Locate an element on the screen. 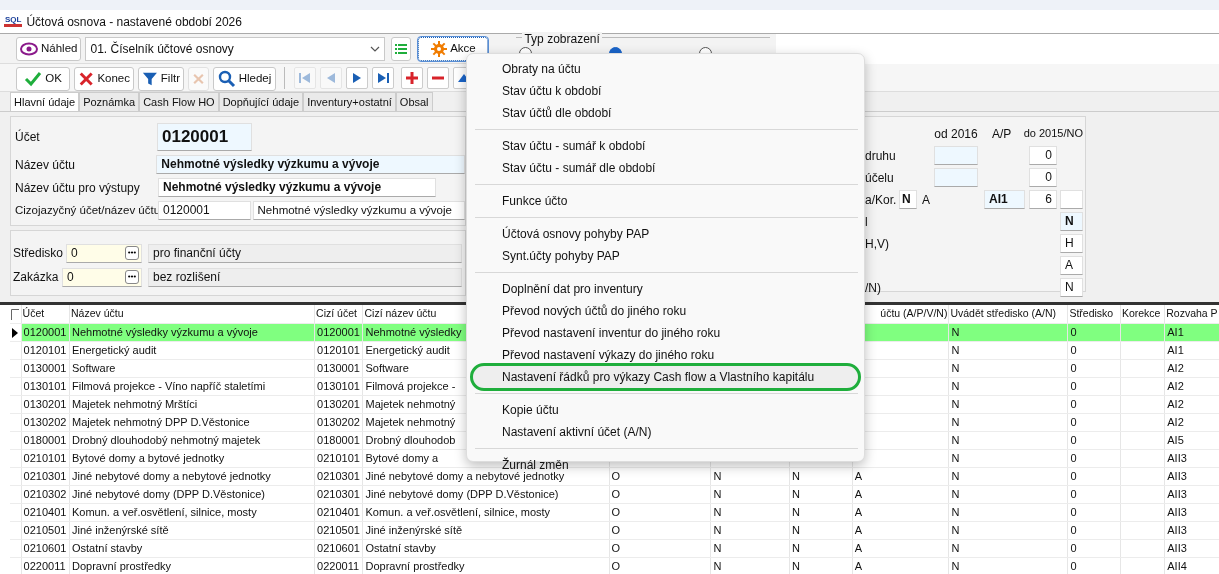  menu-item: Doplnění dat pro inventury is located at coordinates (665, 289).